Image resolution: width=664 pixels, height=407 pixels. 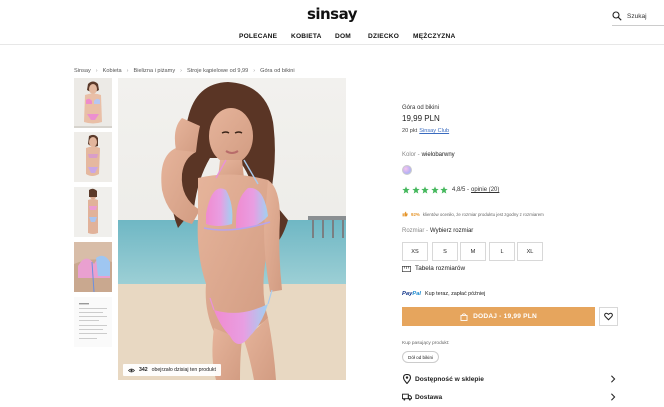 What do you see at coordinates (426, 343) in the screenshot?
I see `matching-product-label: Kup pasujący produkt:` at bounding box center [426, 343].